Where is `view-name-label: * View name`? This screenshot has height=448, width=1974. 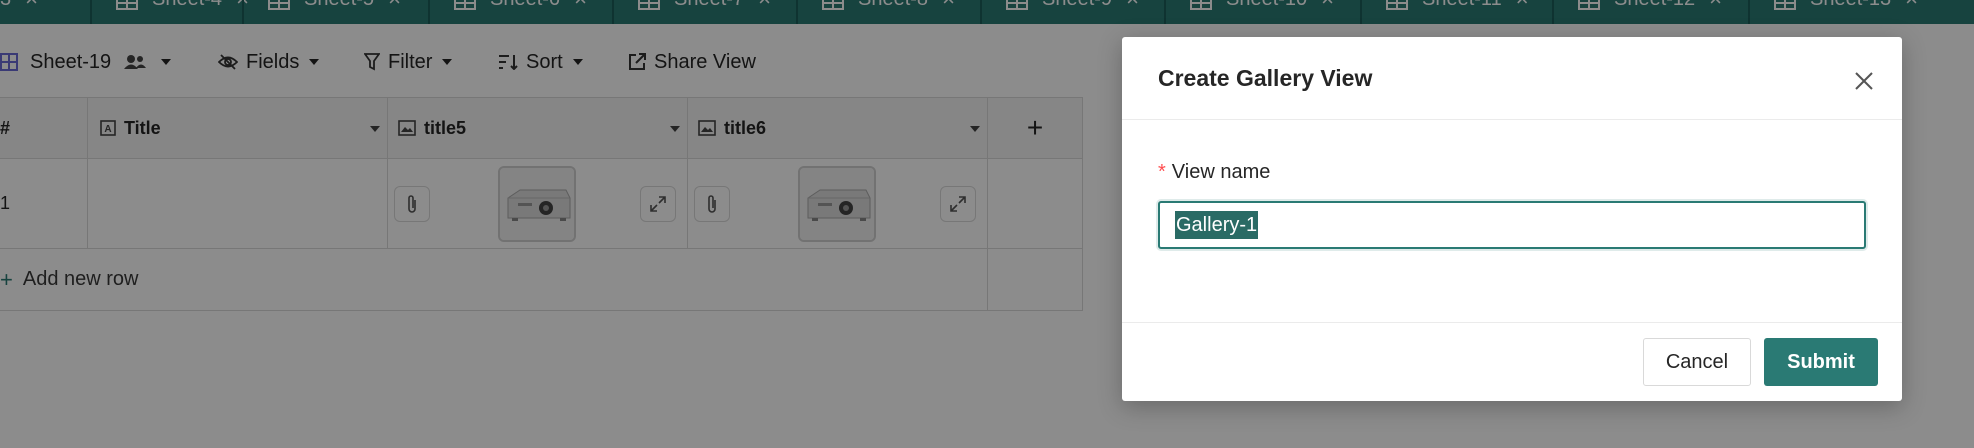 view-name-label: * View name is located at coordinates (1214, 172).